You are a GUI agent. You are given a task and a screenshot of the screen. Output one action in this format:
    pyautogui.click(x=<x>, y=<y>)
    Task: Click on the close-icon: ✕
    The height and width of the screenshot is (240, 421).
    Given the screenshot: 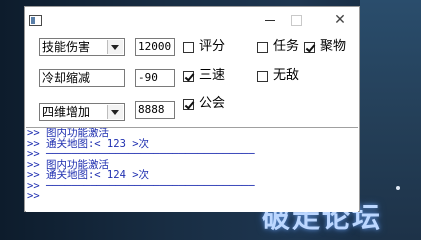 What is the action you would take?
    pyautogui.click(x=340, y=20)
    